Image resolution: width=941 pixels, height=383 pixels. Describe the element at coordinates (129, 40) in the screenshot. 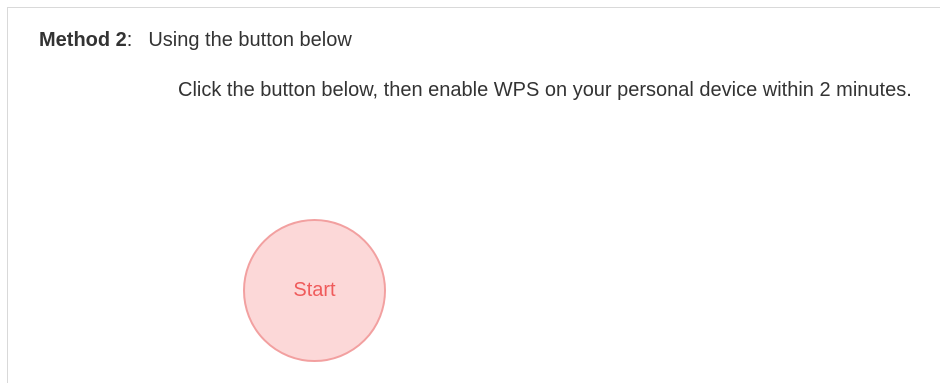

I see `method-colon: :` at that location.